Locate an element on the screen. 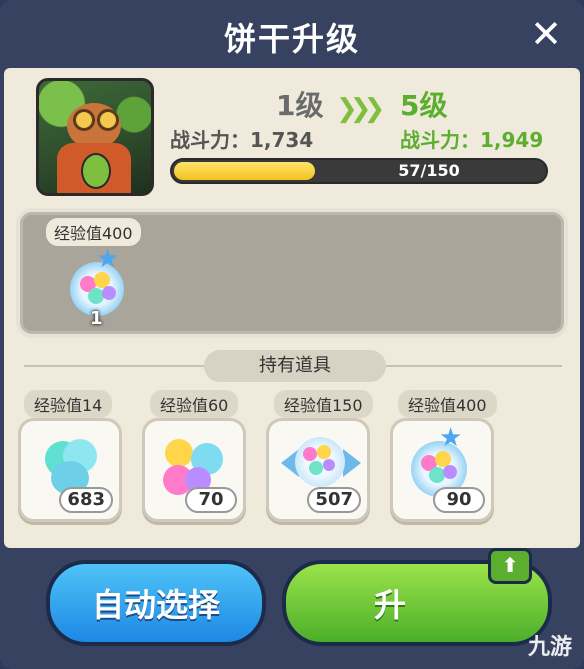 Image resolution: width=584 pixels, height=669 pixels. xp-progress-text: 57/150 is located at coordinates (429, 170).